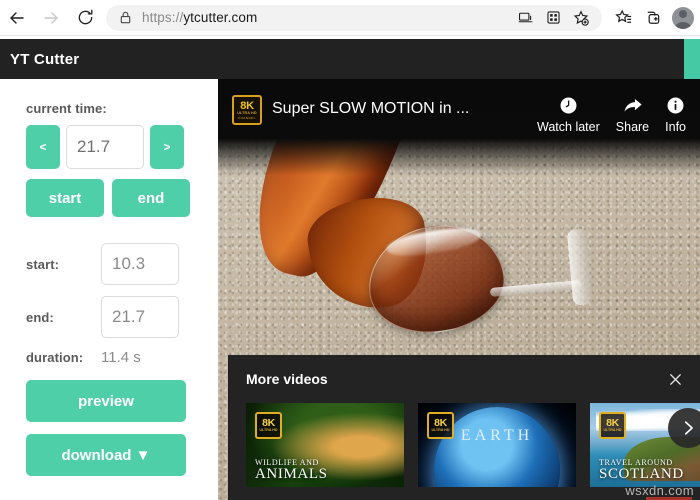 This screenshot has height=500, width=700. I want to click on duration-row: duration: 11.4 s, so click(122, 357).